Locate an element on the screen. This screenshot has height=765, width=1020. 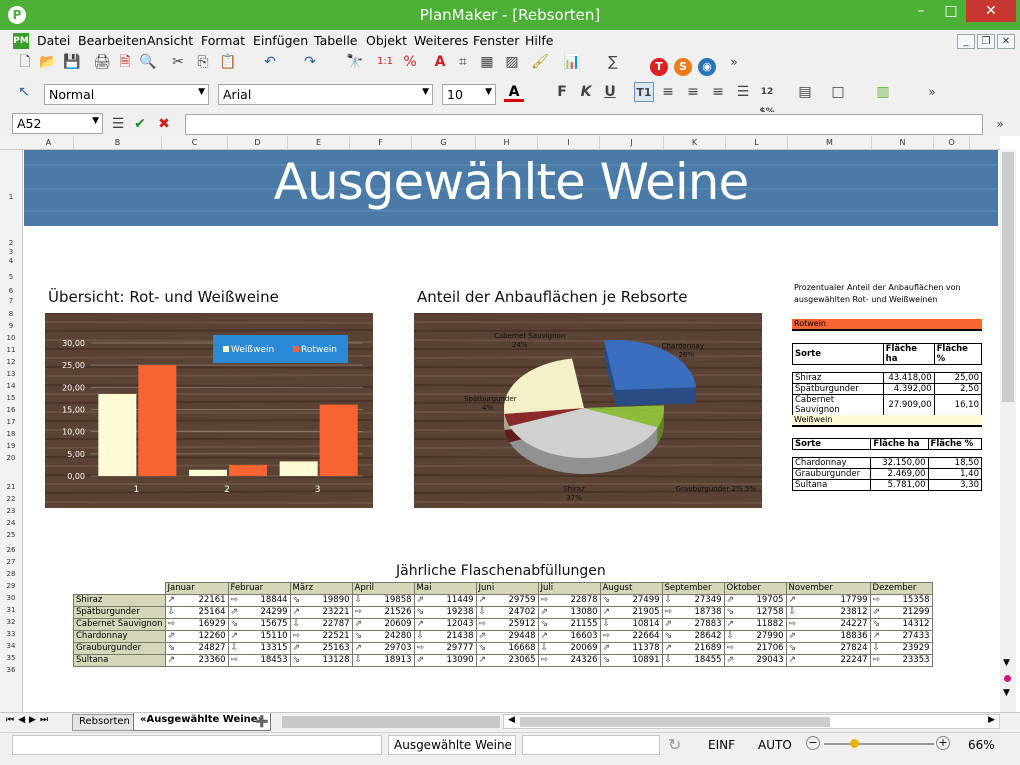
zoom-icon: % is located at coordinates (410, 62).